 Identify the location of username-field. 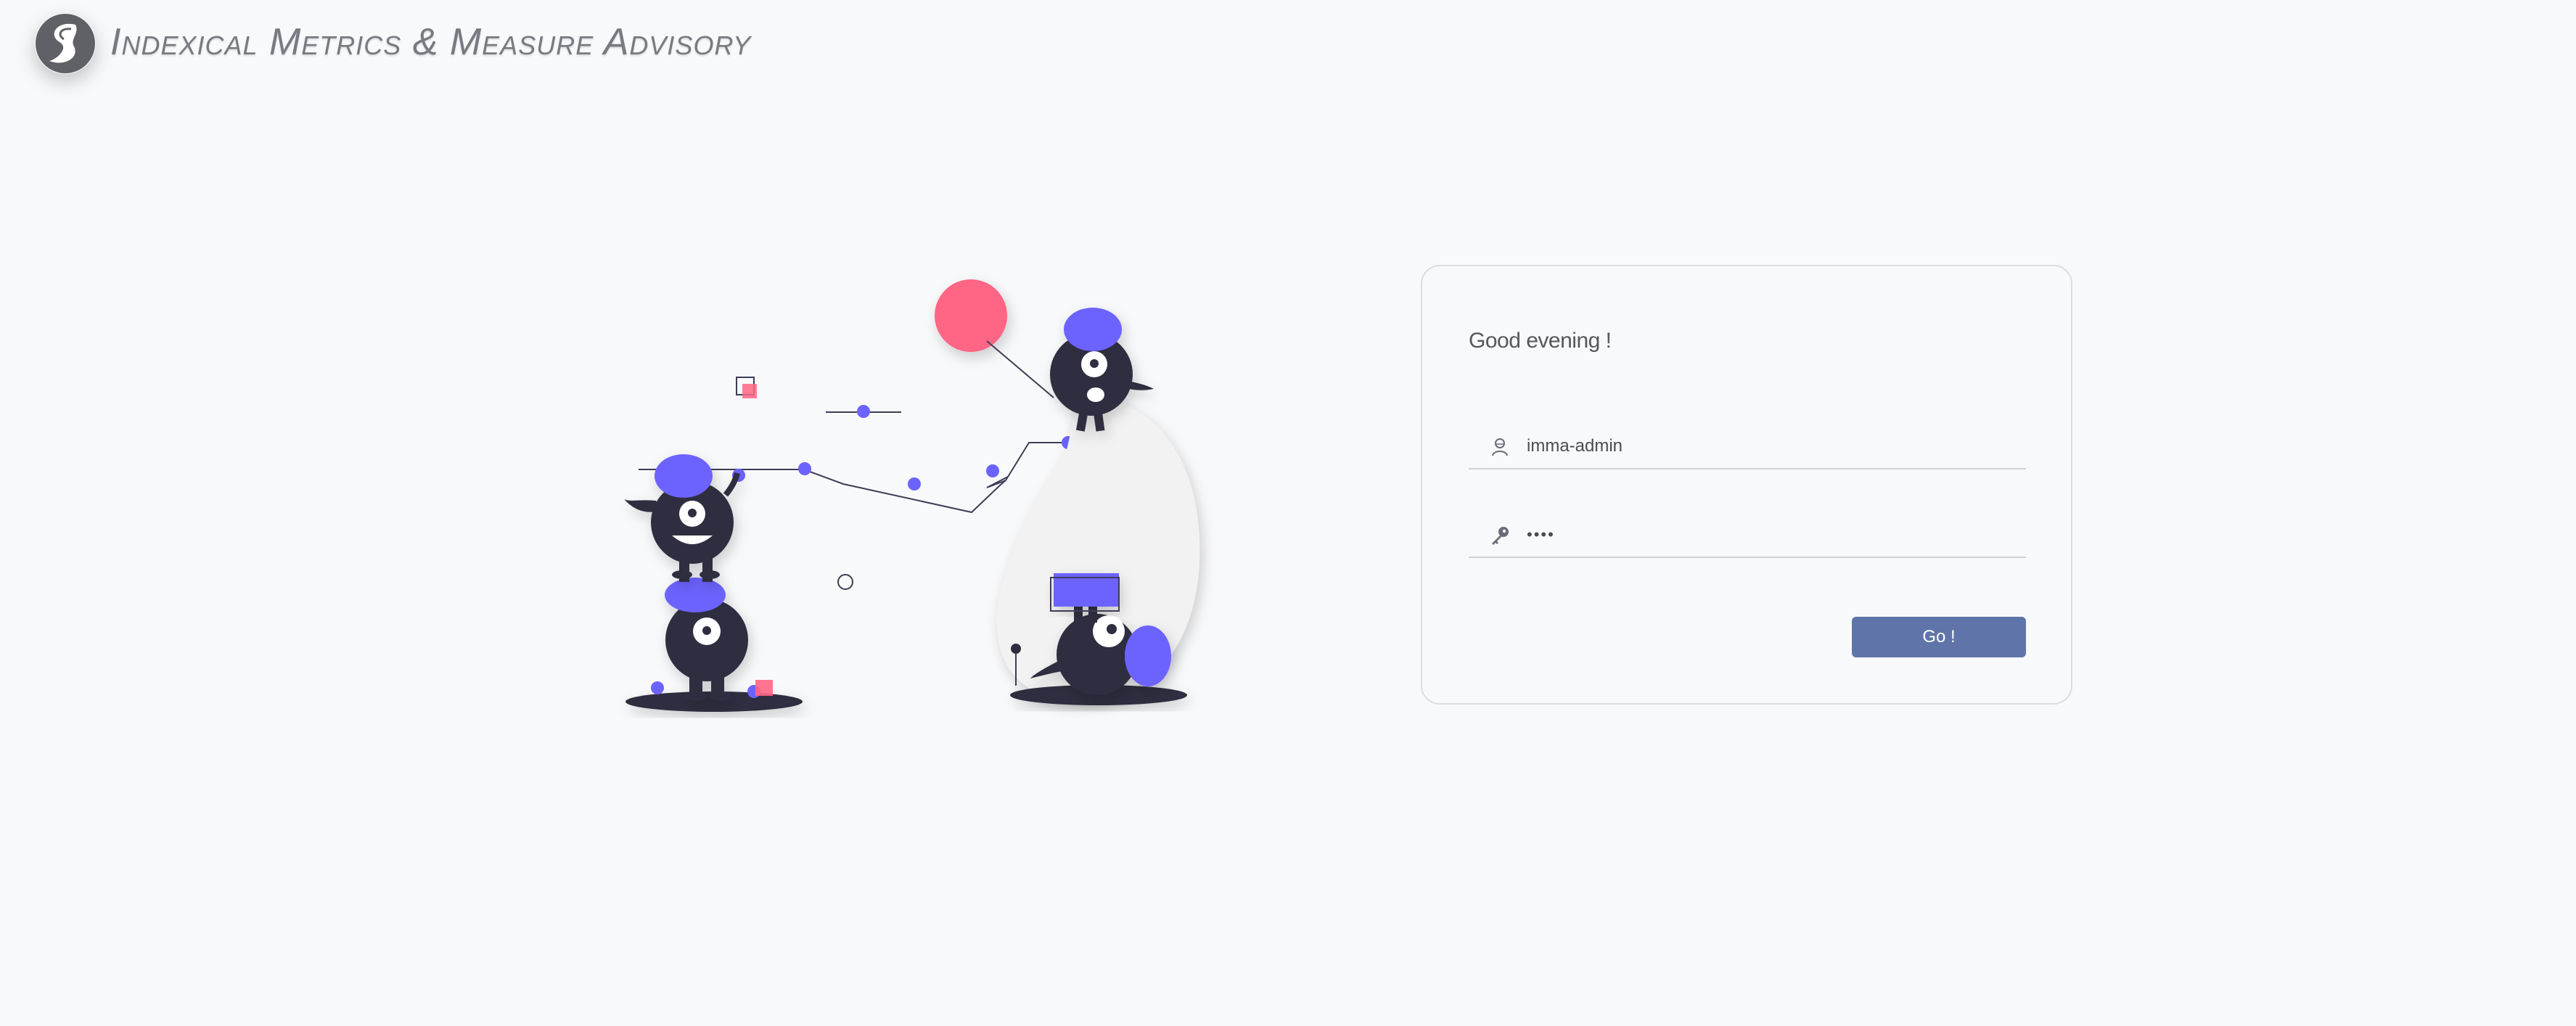
(1747, 448).